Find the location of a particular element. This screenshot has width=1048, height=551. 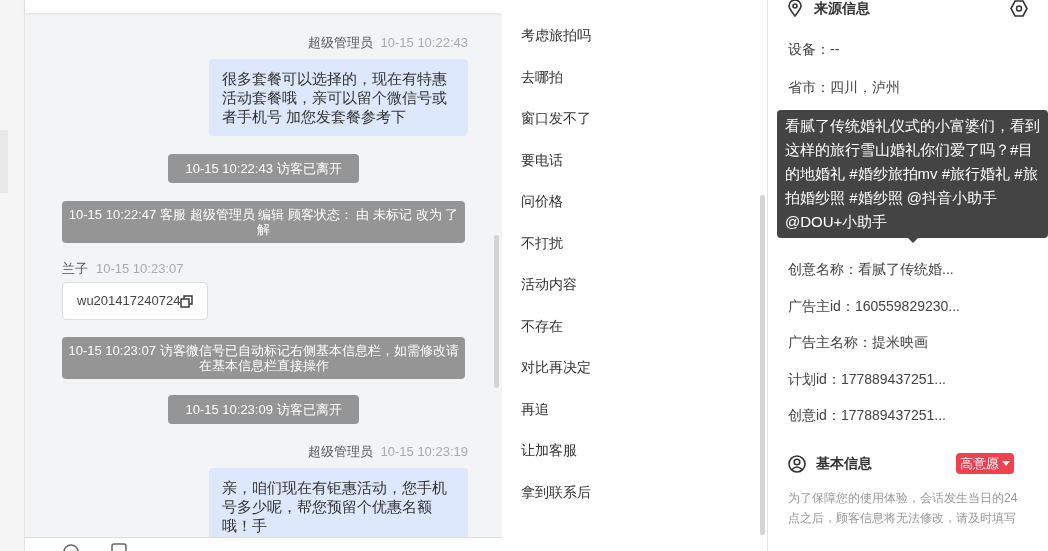

info-row-text: 省市：四川，泸州 is located at coordinates (844, 87).